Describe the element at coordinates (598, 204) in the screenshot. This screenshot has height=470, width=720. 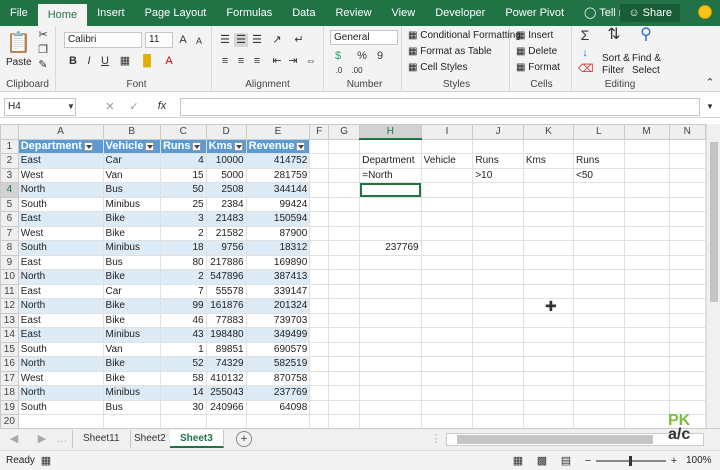
I see `cell-l5` at that location.